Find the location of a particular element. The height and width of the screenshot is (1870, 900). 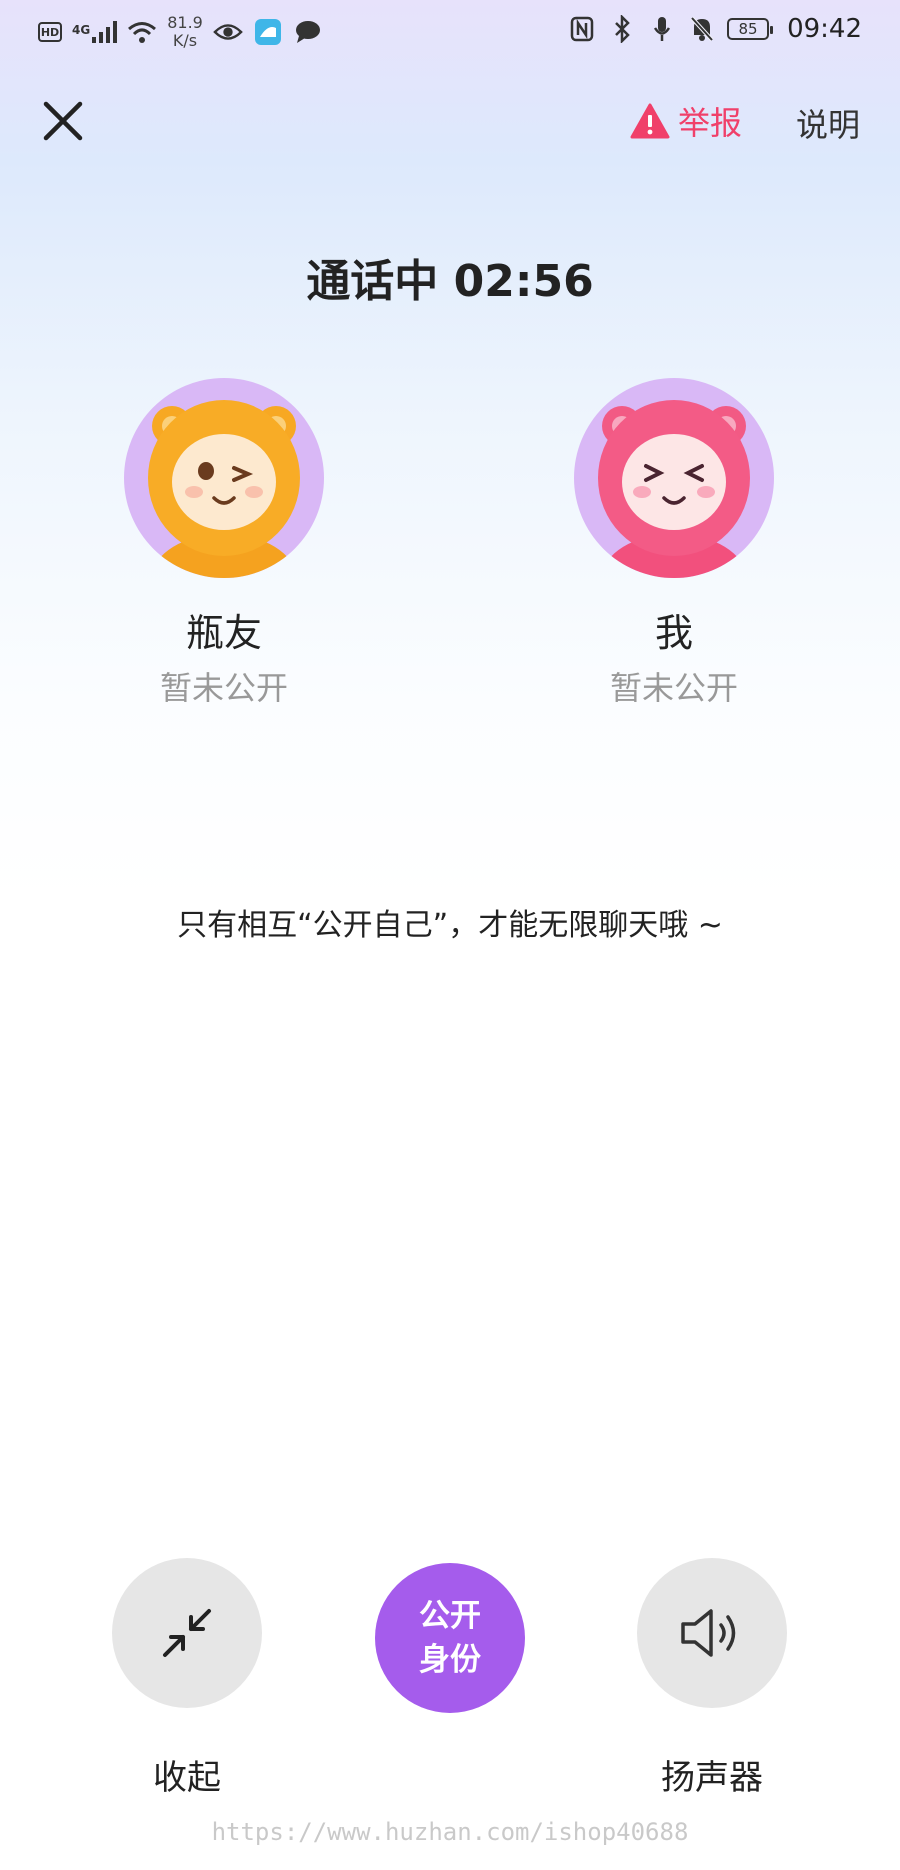

help-button: 说明 is located at coordinates (828, 123).